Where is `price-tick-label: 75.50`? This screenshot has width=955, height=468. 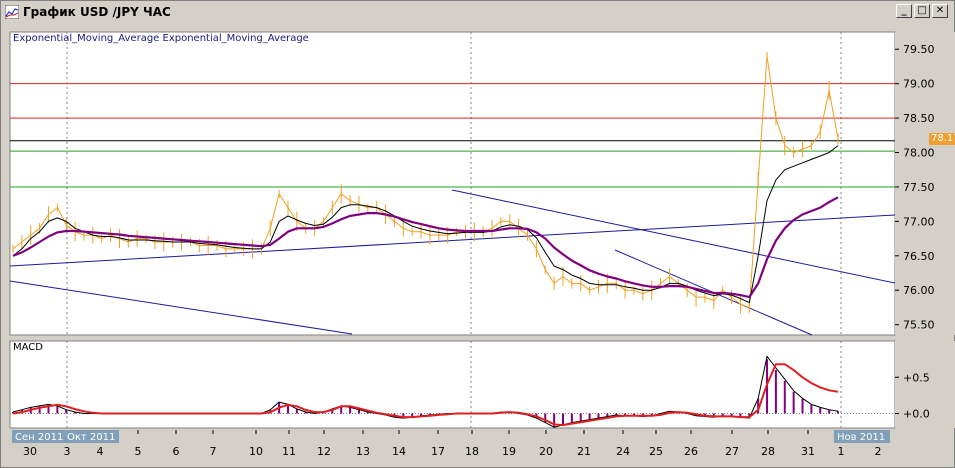 price-tick-label: 75.50 is located at coordinates (919, 325).